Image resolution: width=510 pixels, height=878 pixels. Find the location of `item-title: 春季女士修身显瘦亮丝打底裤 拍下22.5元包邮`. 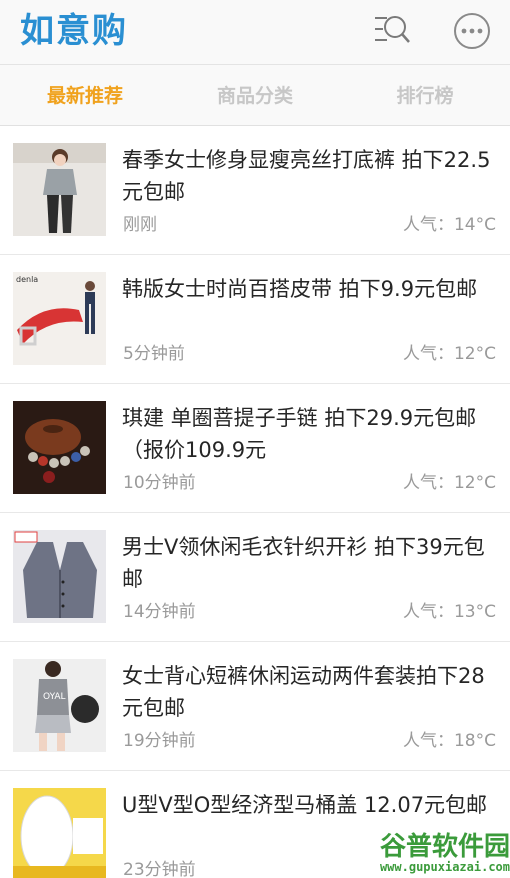

item-title: 春季女士修身显瘦亮丝打底裤 拍下22.5元包邮 is located at coordinates (306, 176).